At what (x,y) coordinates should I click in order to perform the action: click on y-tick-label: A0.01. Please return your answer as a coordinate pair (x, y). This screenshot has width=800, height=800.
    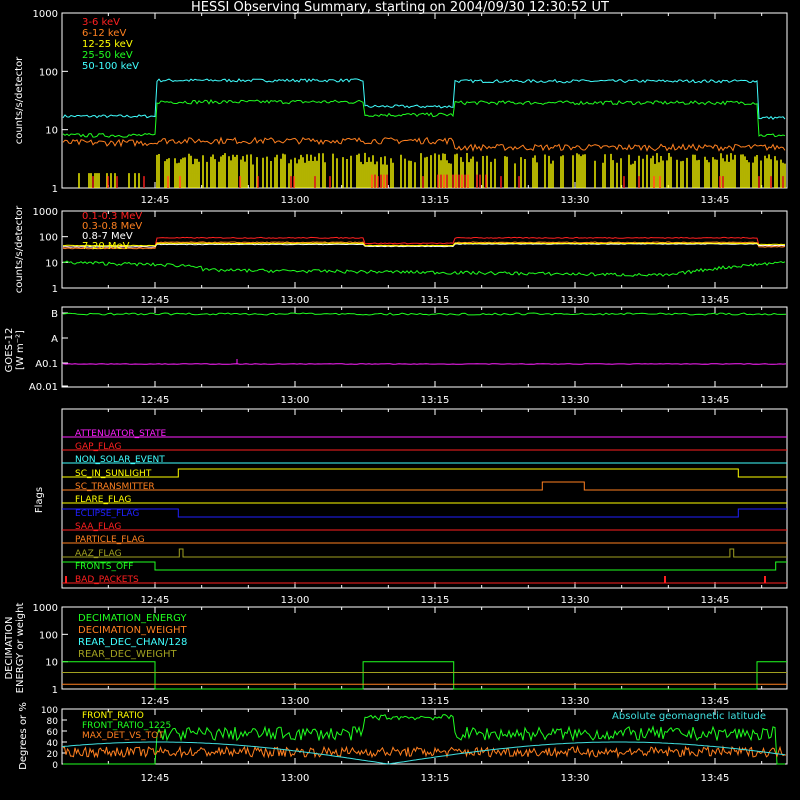
    Looking at the image, I should click on (43, 387).